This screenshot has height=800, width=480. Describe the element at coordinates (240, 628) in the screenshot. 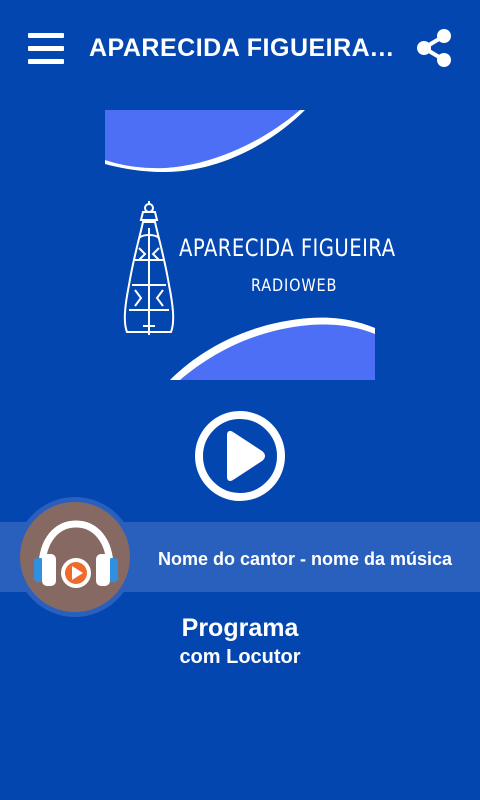

I see `program-title: Programa` at that location.